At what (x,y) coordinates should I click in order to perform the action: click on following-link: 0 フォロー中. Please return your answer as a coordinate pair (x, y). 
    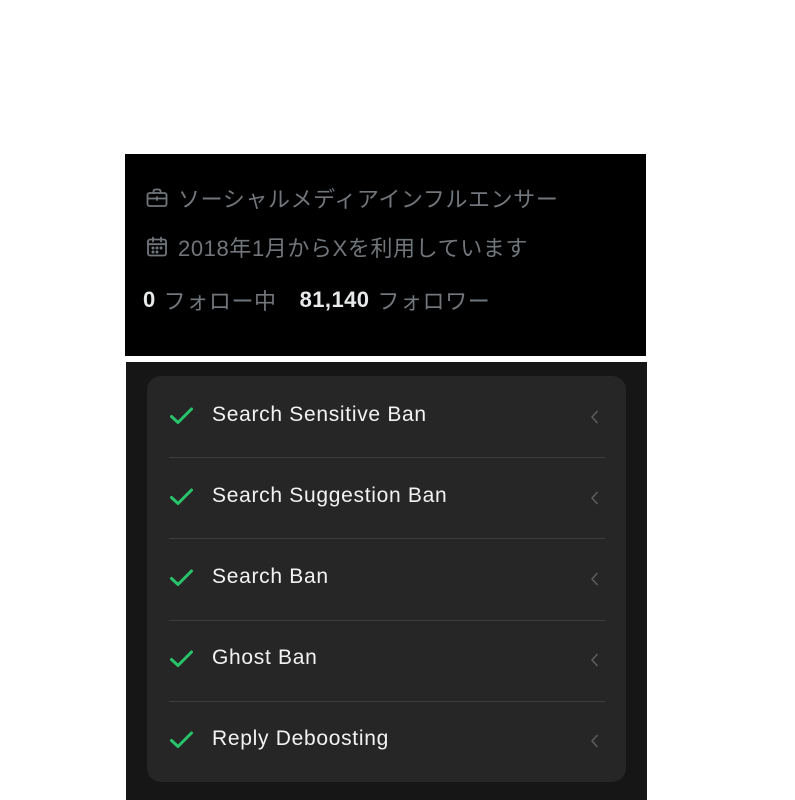
    Looking at the image, I should click on (210, 300).